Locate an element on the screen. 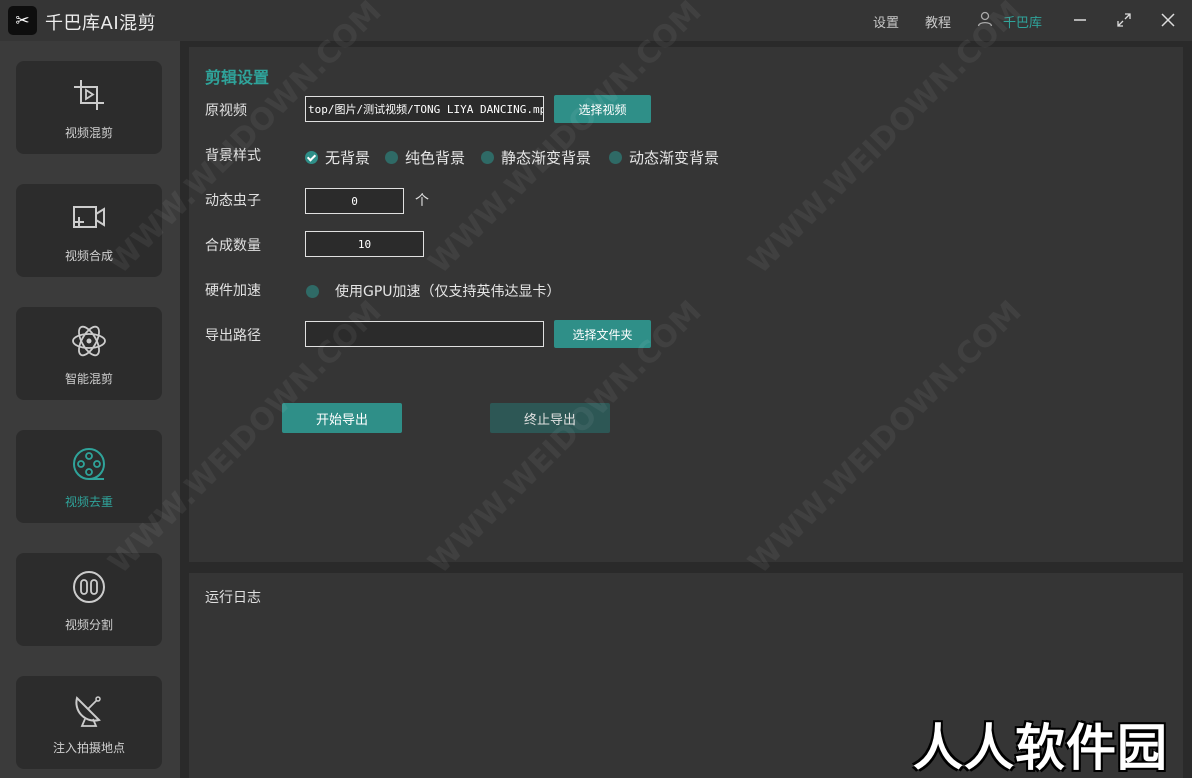  scissors-icon: ✂ is located at coordinates (22, 20).